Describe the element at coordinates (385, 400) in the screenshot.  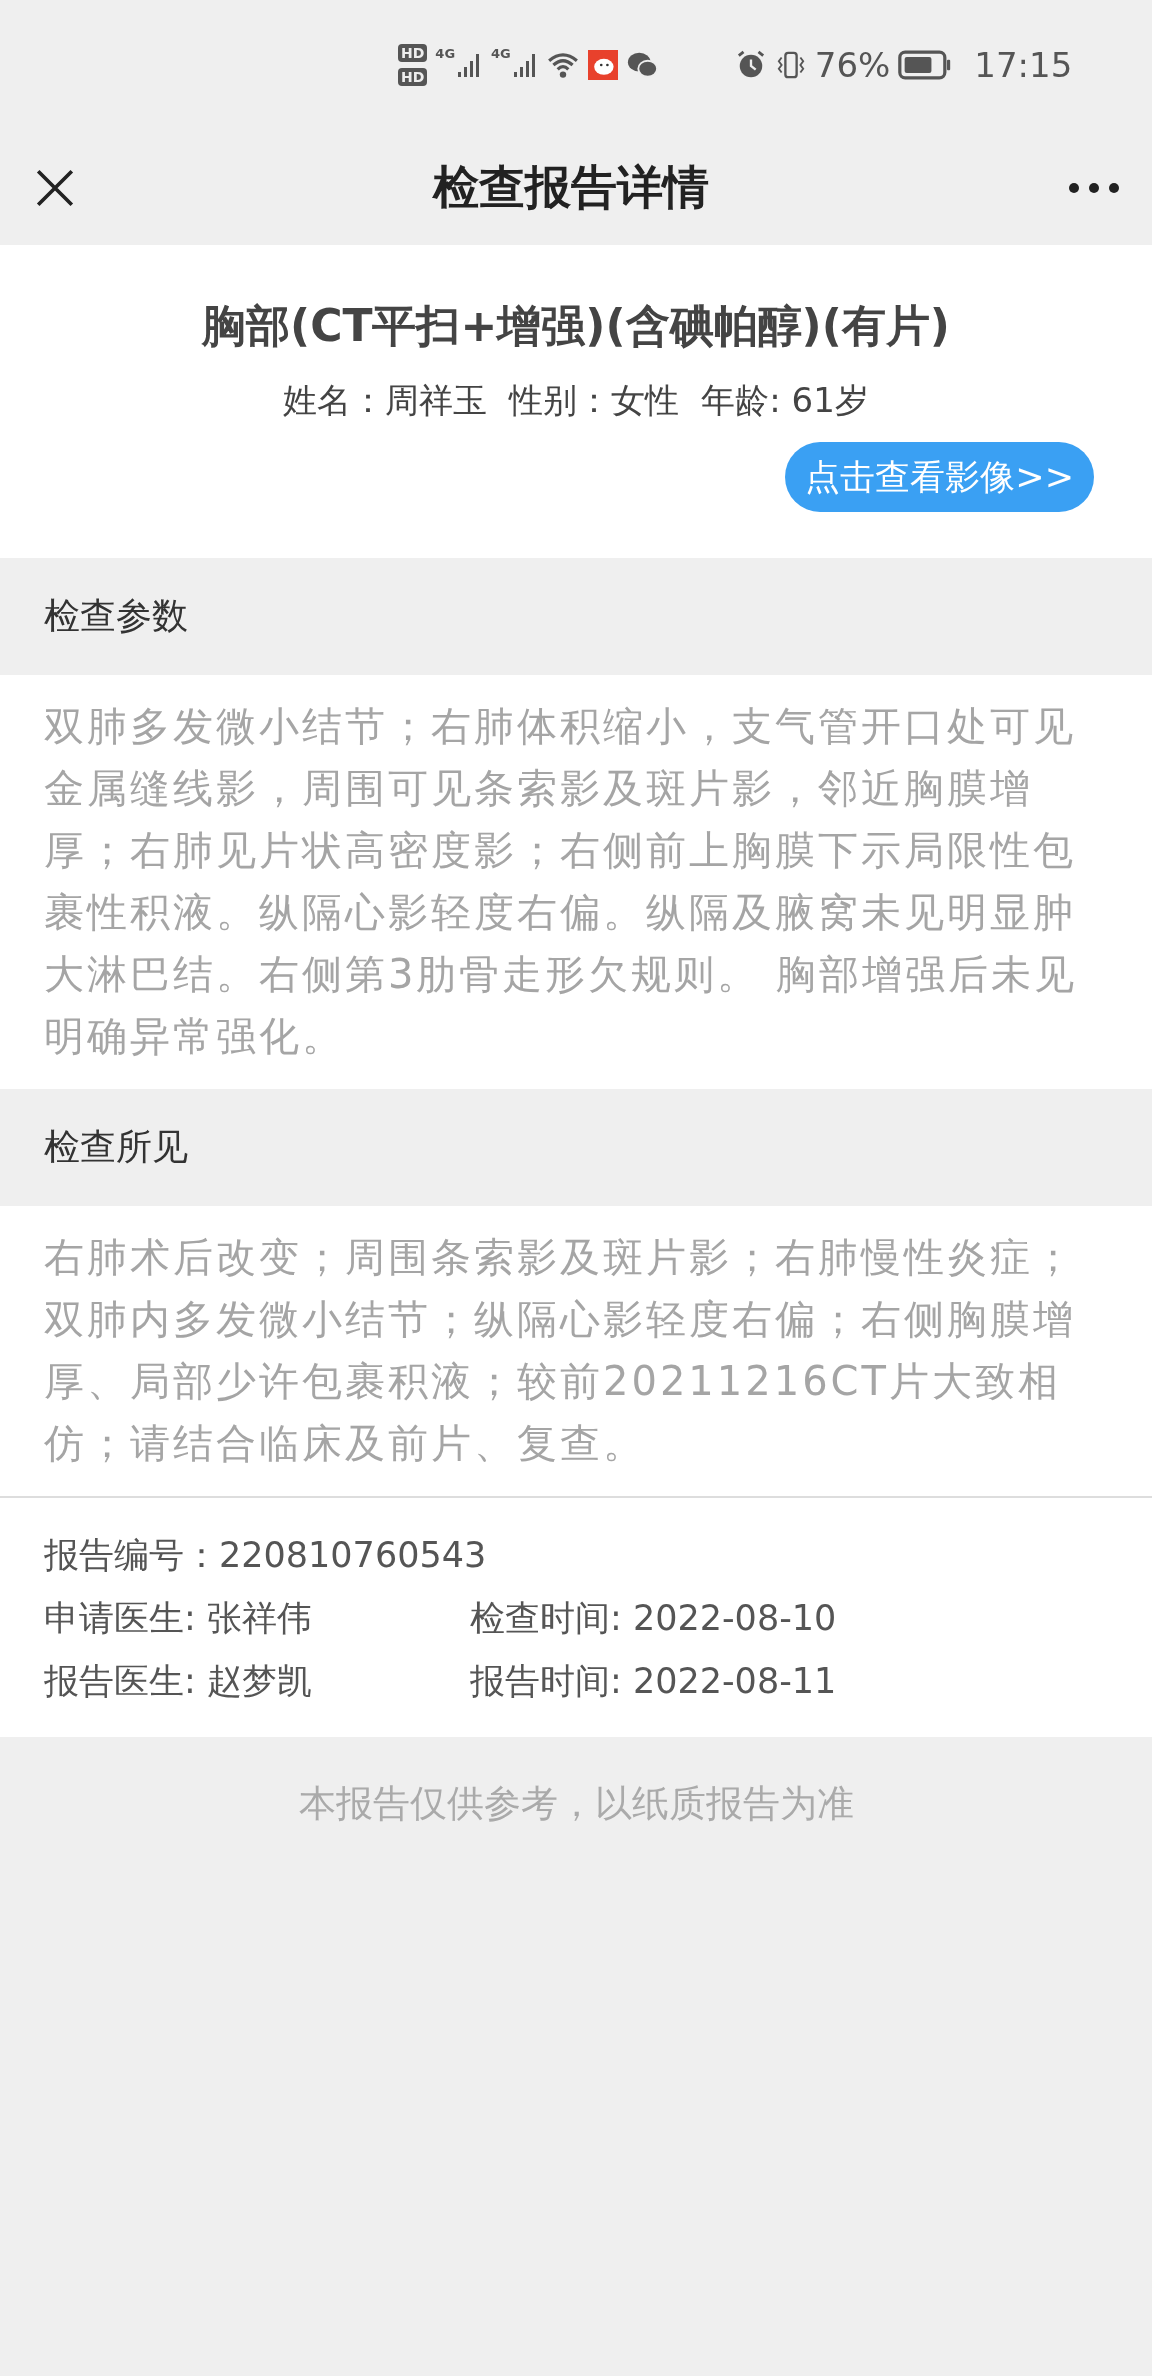
I see `patient-info: 姓名：周祥玉` at that location.